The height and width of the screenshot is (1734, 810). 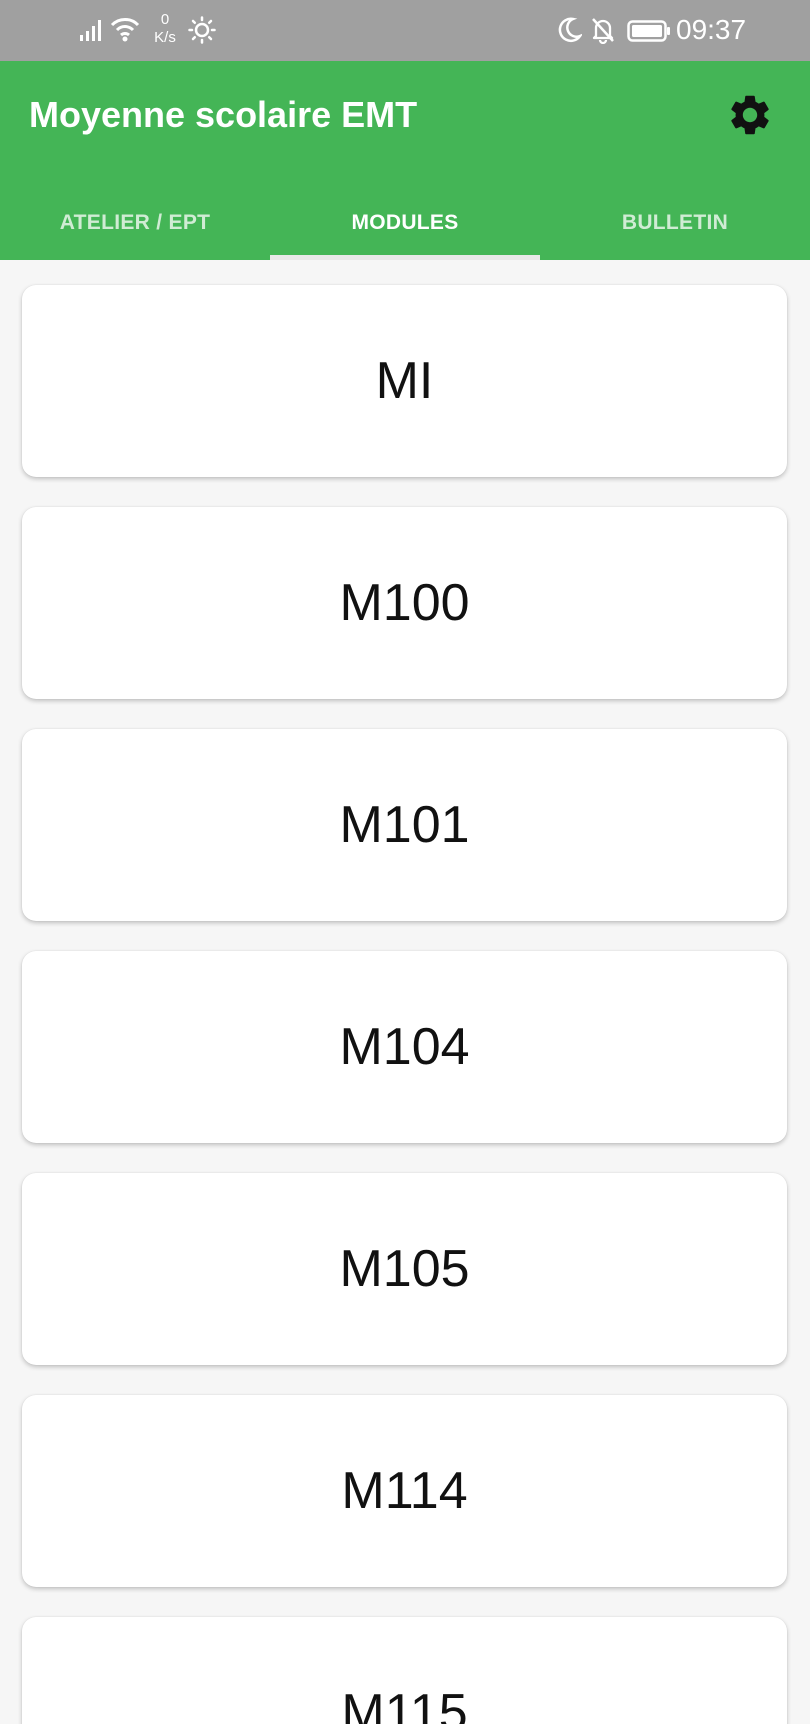 What do you see at coordinates (570, 30) in the screenshot?
I see `do-not-disturb-moon-icon` at bounding box center [570, 30].